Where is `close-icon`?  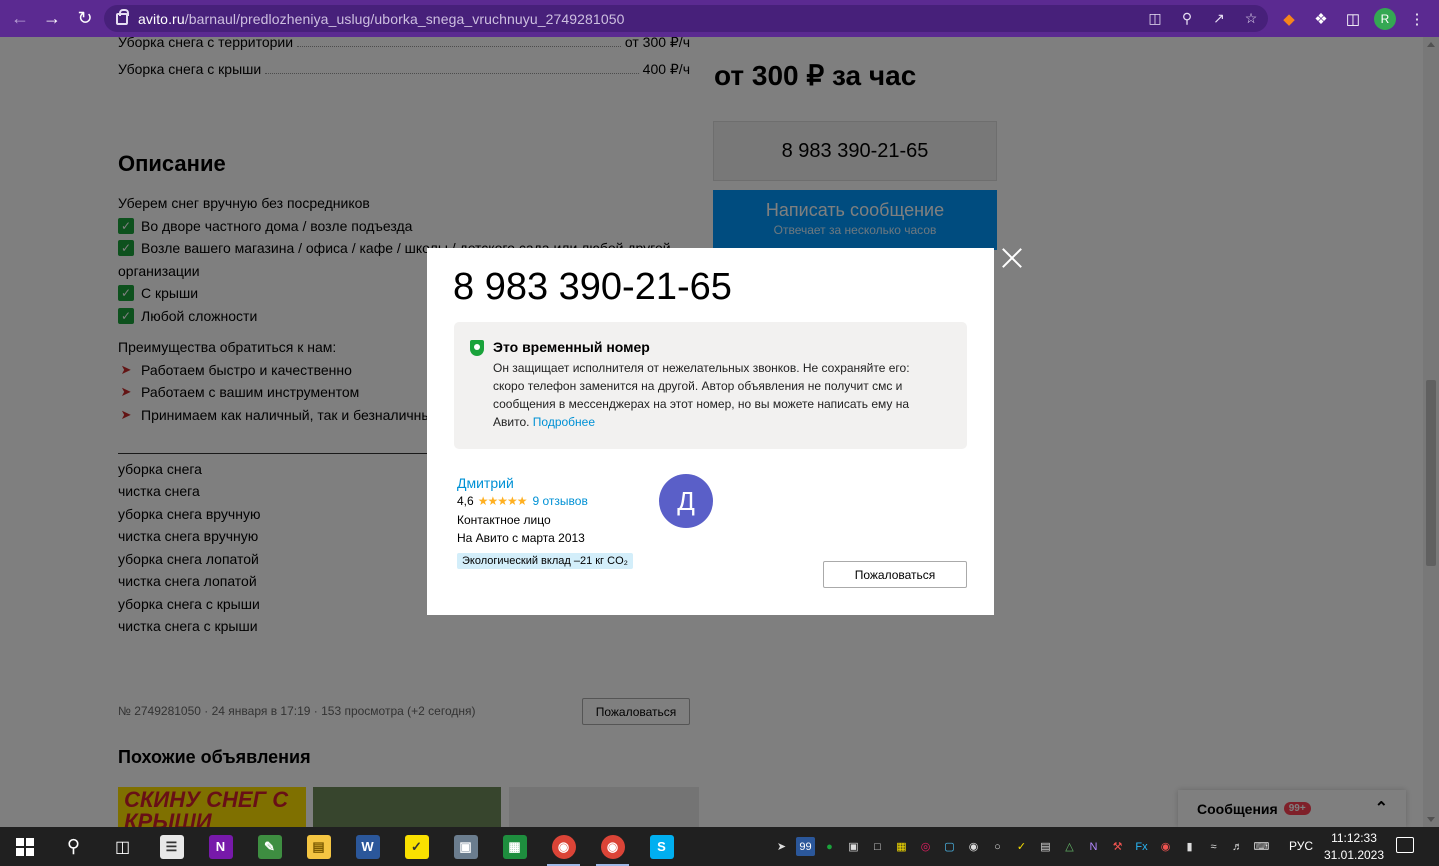
close-icon is located at coordinates (1012, 257).